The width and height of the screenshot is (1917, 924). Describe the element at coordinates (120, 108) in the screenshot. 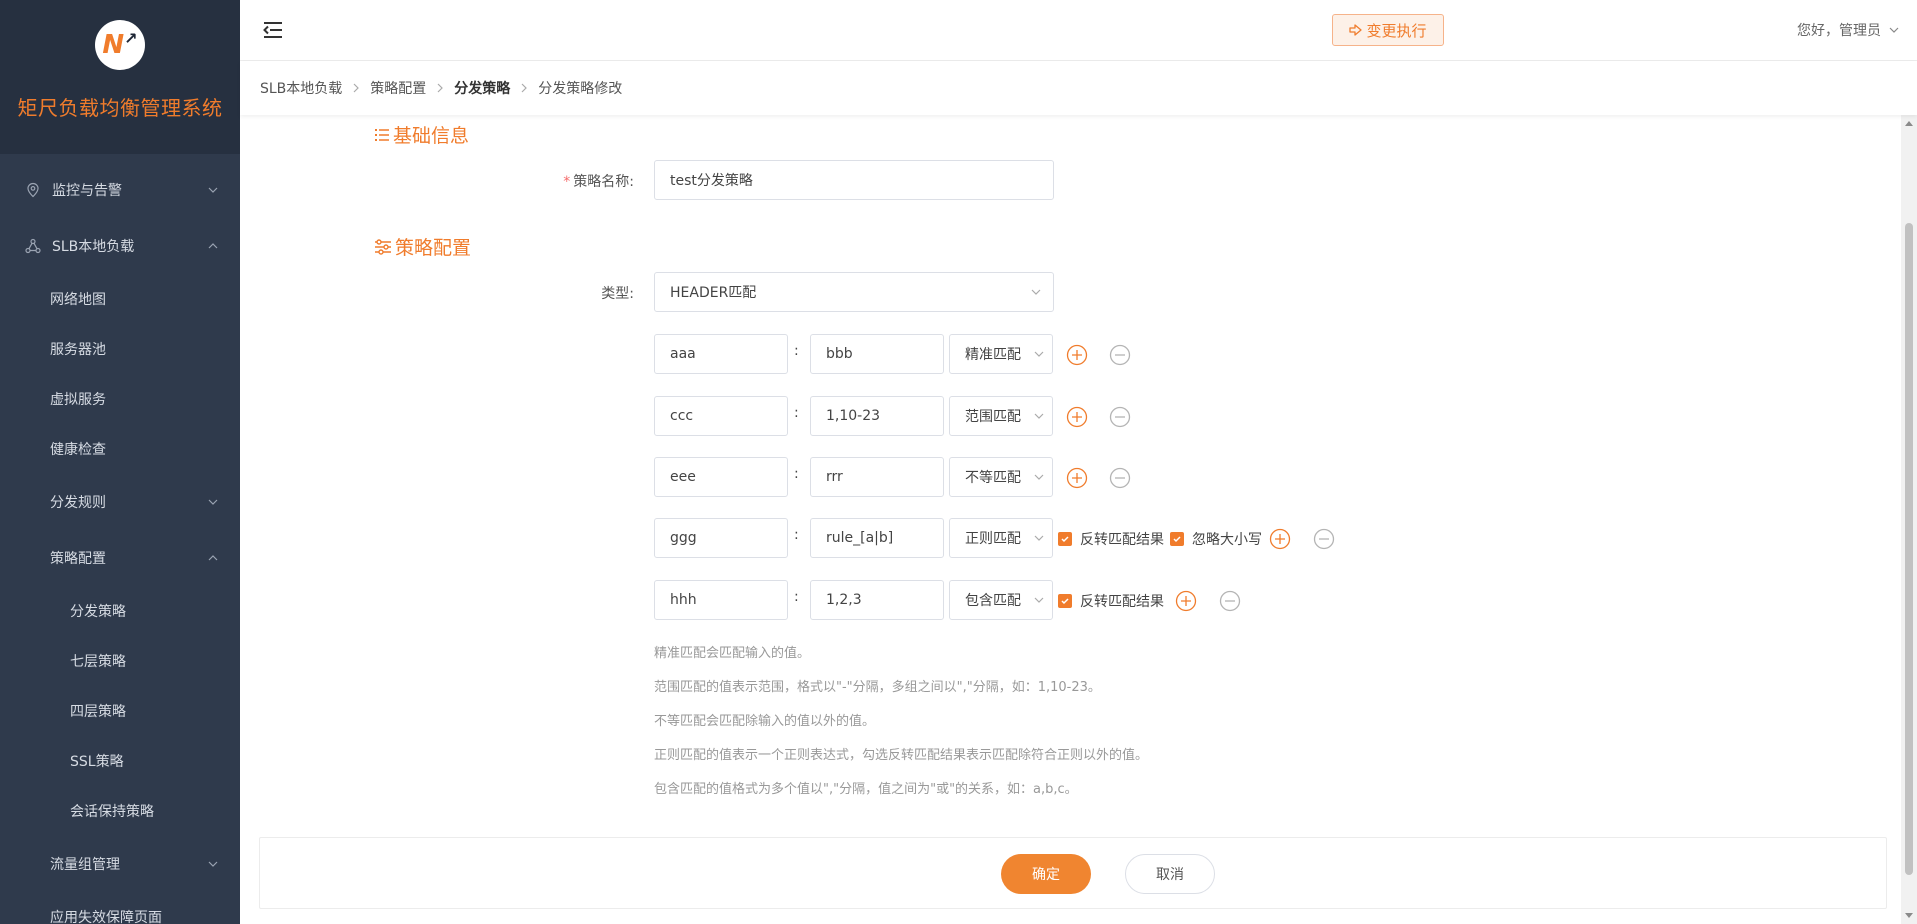

I see `app-title: 矩尺负载均衡管理系统` at that location.